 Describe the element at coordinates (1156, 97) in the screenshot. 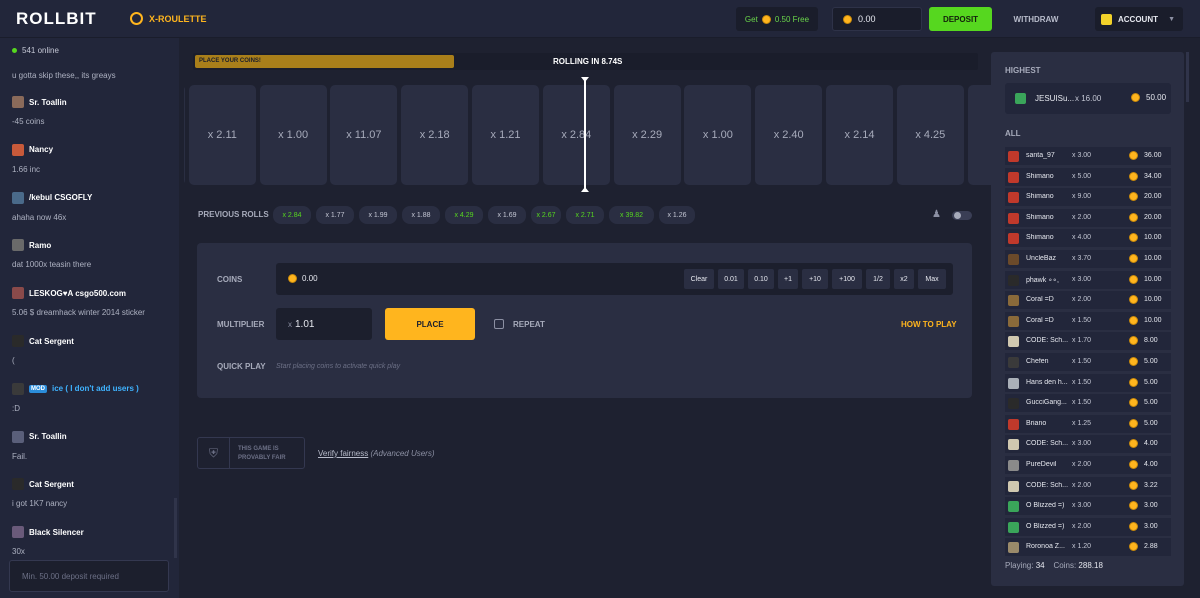

I see `bet-coins: 50.00` at that location.